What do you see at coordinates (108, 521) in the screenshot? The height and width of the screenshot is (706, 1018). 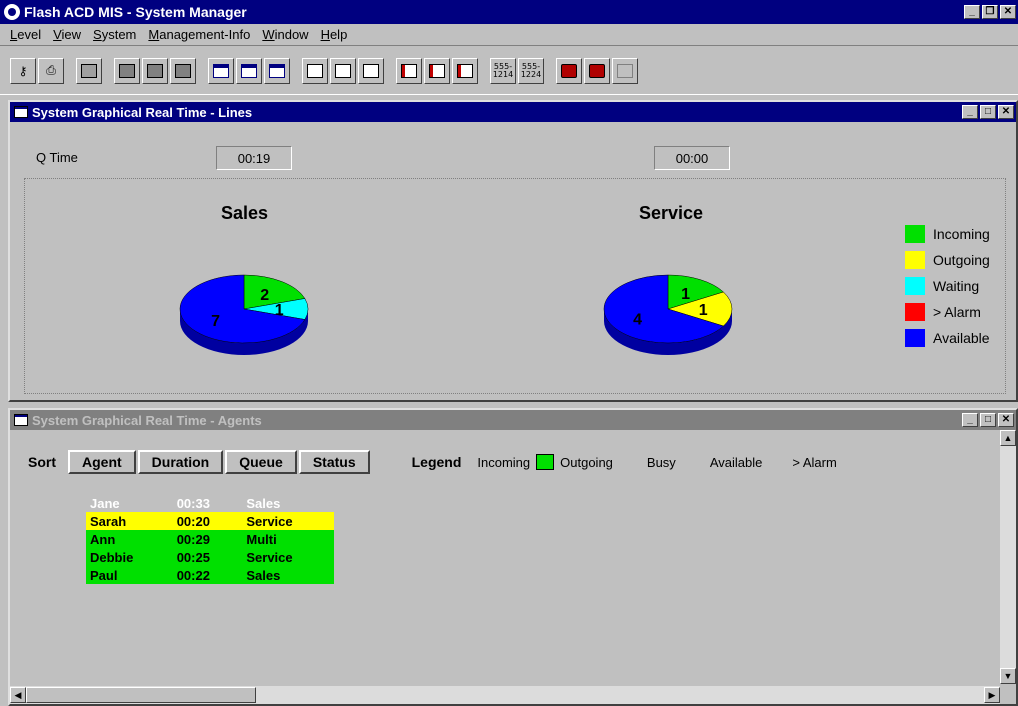 I see `agent-name: Sarah` at bounding box center [108, 521].